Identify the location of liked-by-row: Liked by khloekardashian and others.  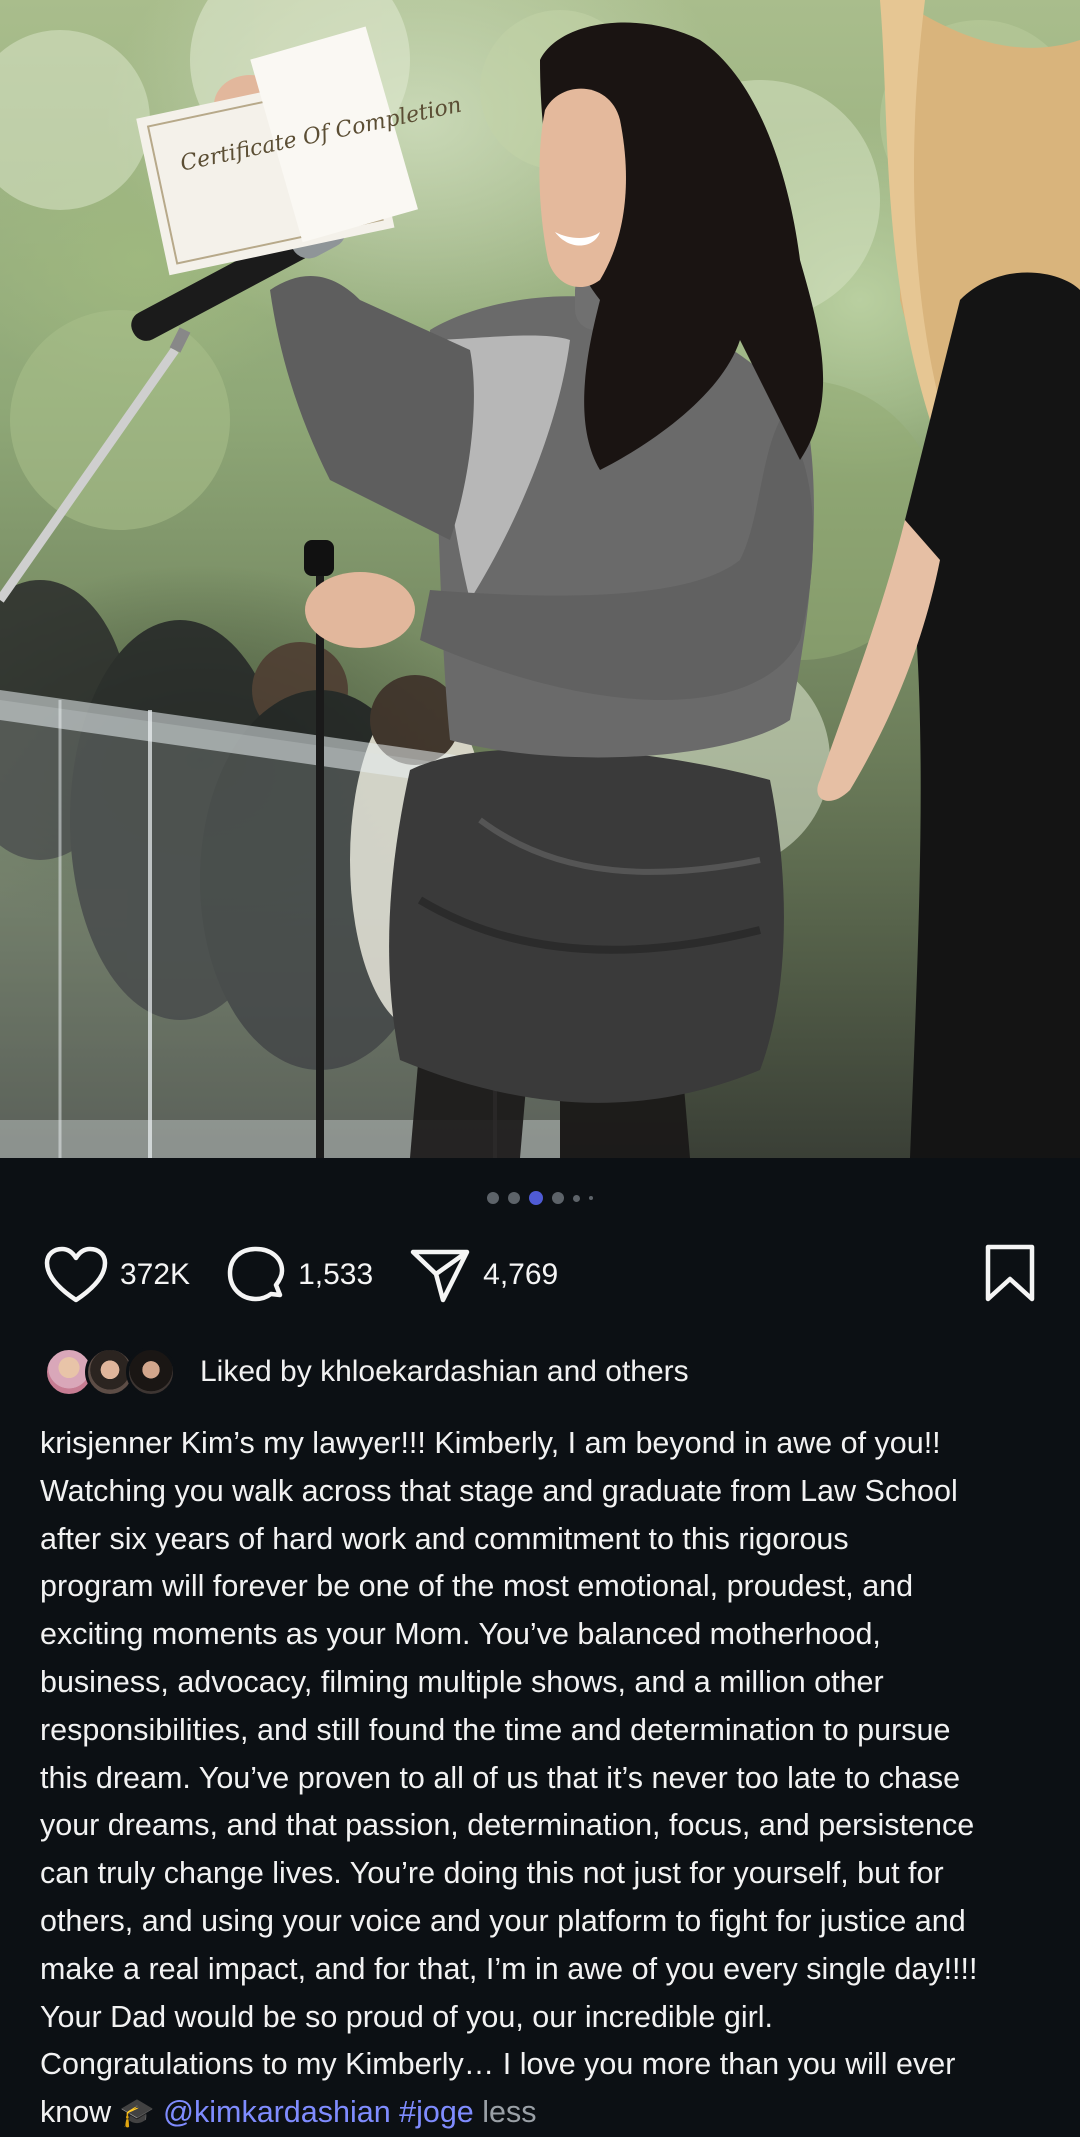
(366, 1372).